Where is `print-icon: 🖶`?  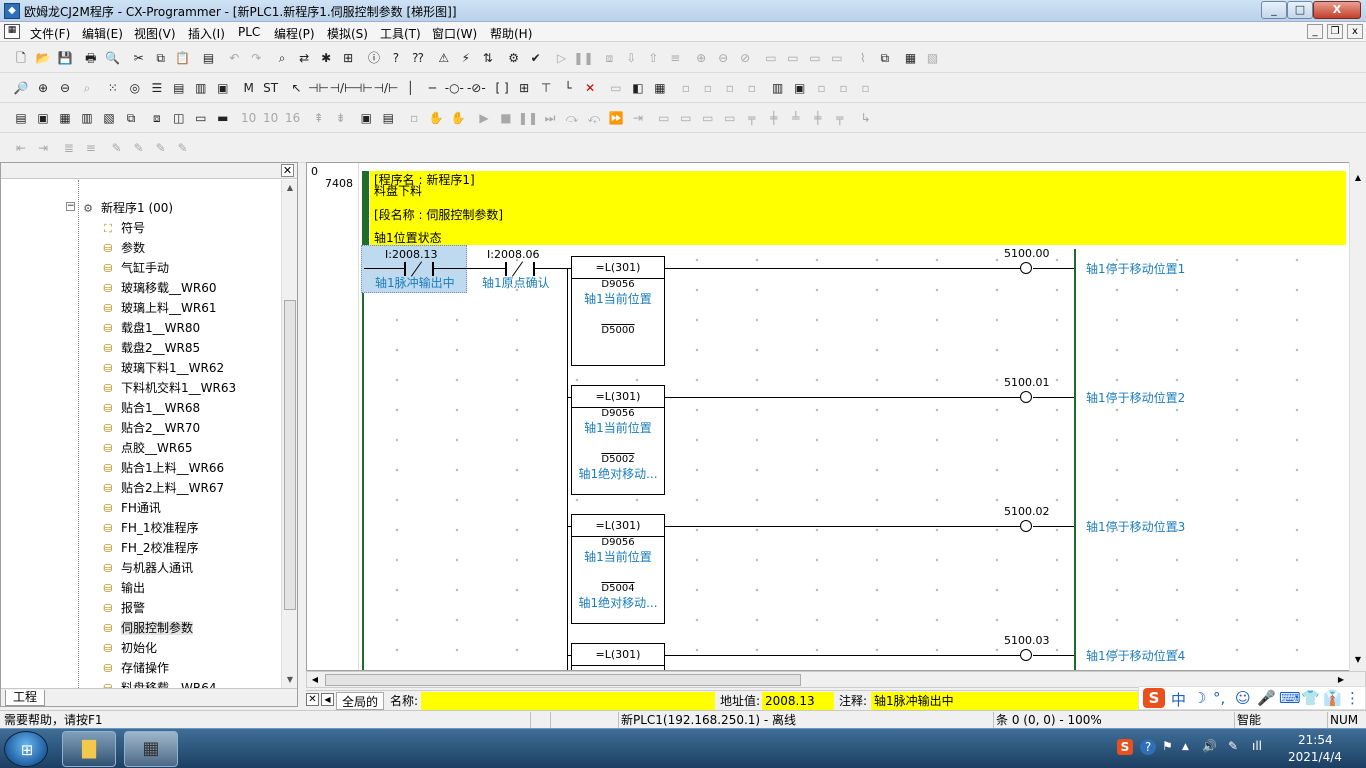
print-icon: 🖶 is located at coordinates (91, 58).